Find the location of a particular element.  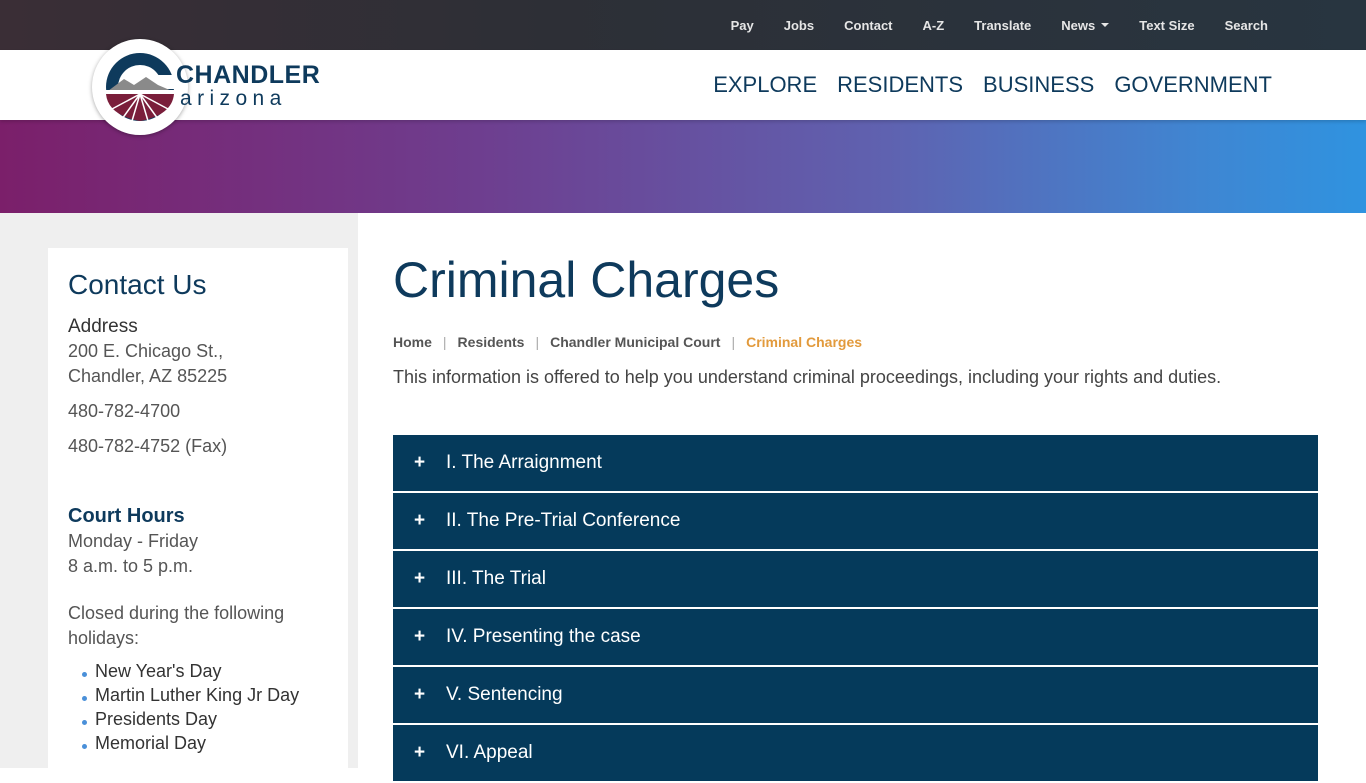

court-hours-title: Court Hours is located at coordinates (126, 516).